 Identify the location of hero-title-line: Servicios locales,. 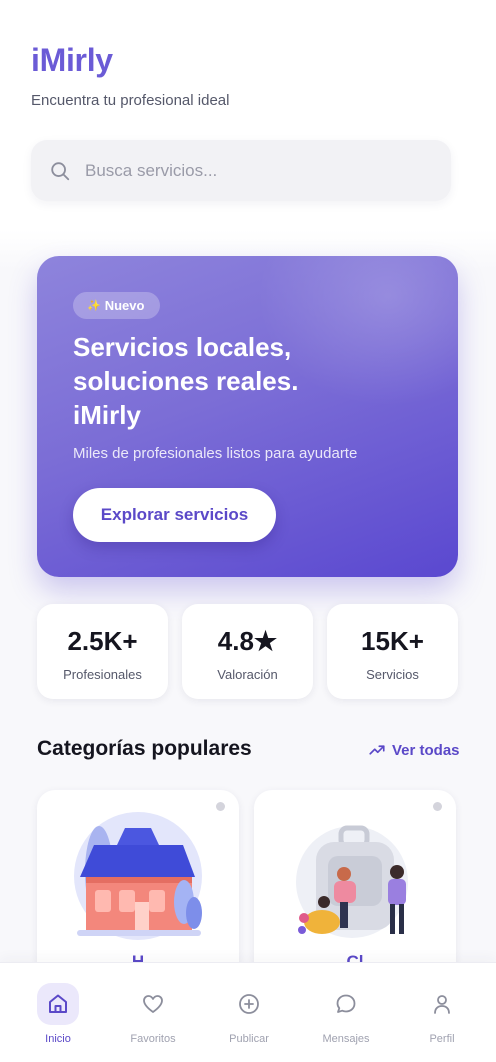
(182, 347).